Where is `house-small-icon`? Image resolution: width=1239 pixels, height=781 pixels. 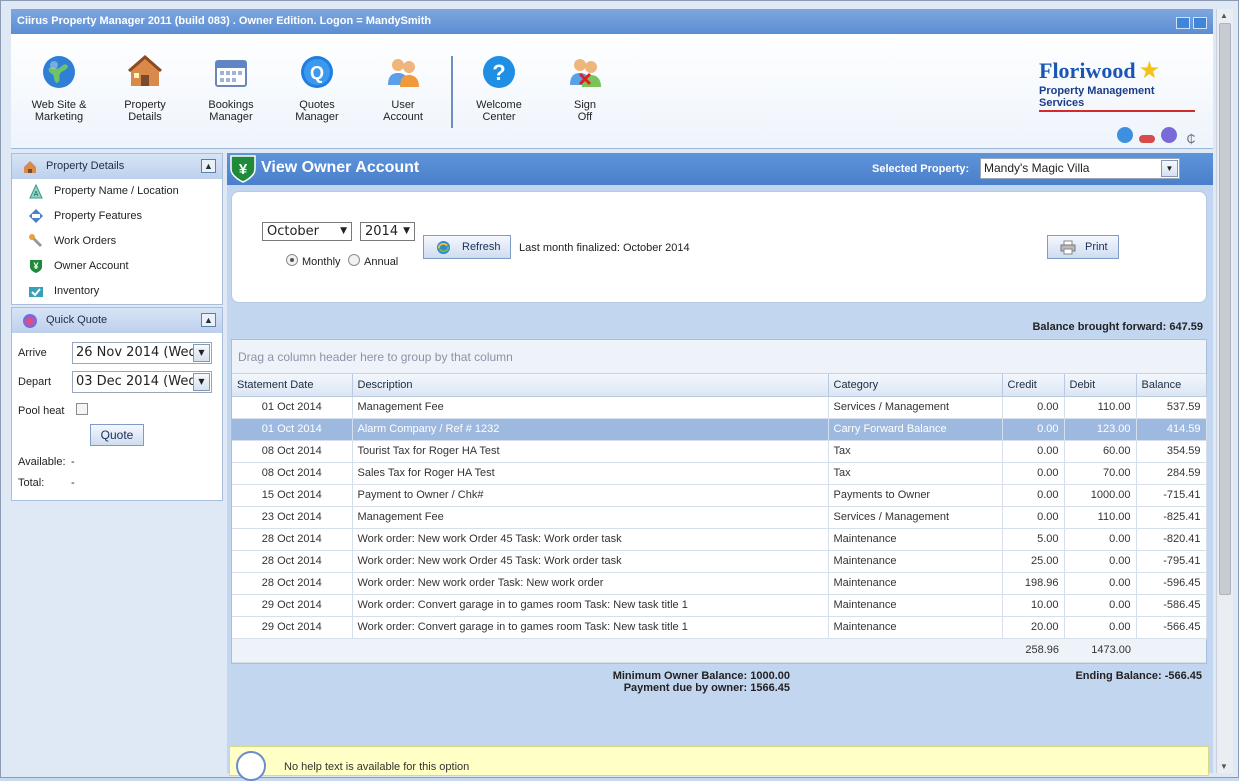 house-small-icon is located at coordinates (30, 167).